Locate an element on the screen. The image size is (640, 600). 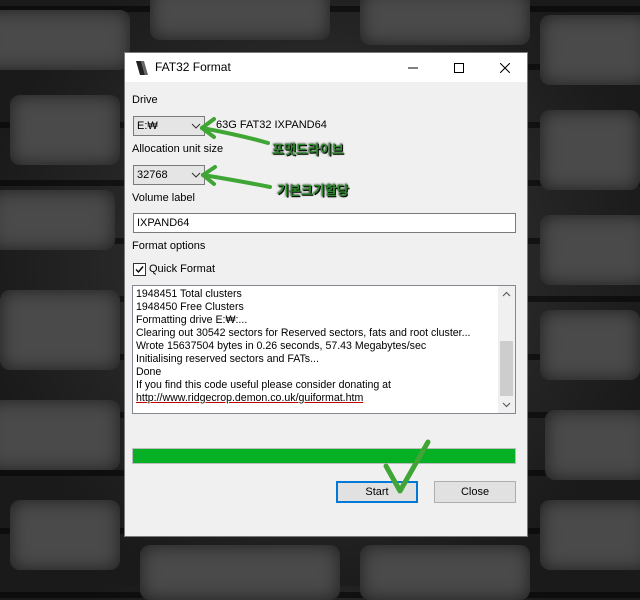
drive-select-value: E:₩ is located at coordinates (147, 126).